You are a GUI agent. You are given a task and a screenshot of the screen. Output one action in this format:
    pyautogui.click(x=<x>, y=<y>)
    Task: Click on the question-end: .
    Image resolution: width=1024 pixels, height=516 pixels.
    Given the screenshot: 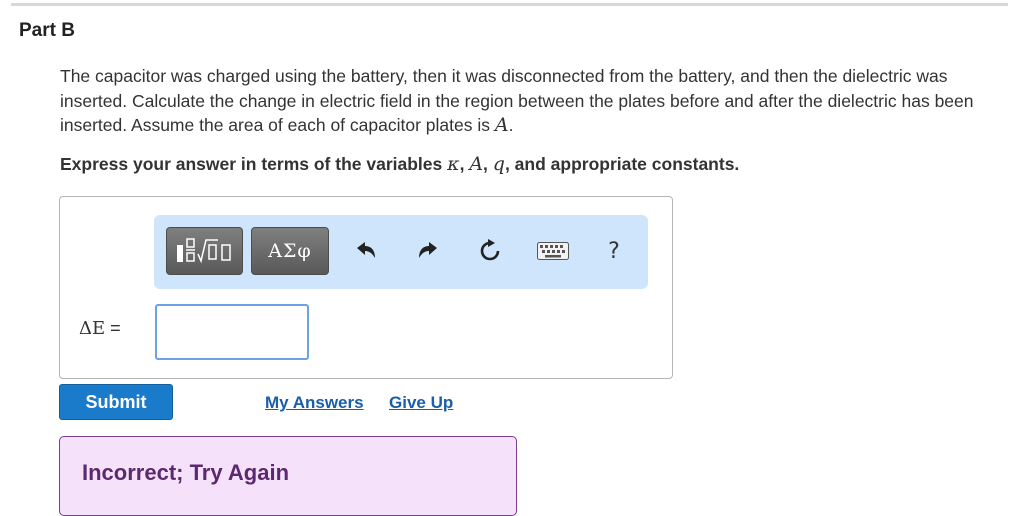 What is the action you would take?
    pyautogui.click(x=511, y=125)
    